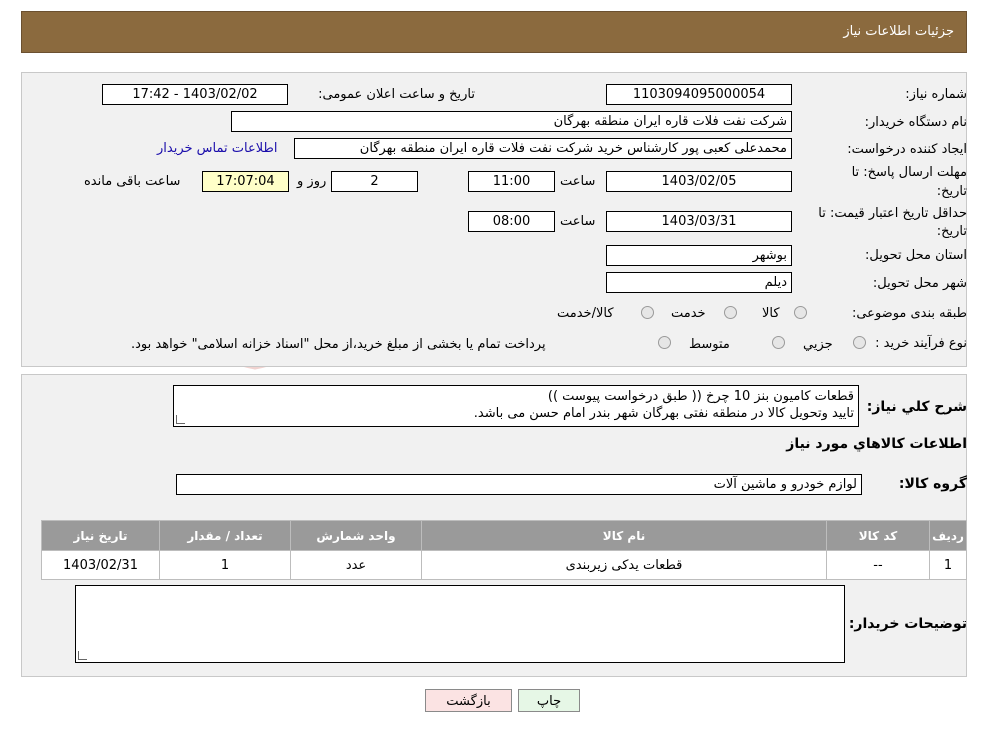  What do you see at coordinates (951, 191) in the screenshot?
I see `deadline-label-date: تاریخ:` at bounding box center [951, 191].